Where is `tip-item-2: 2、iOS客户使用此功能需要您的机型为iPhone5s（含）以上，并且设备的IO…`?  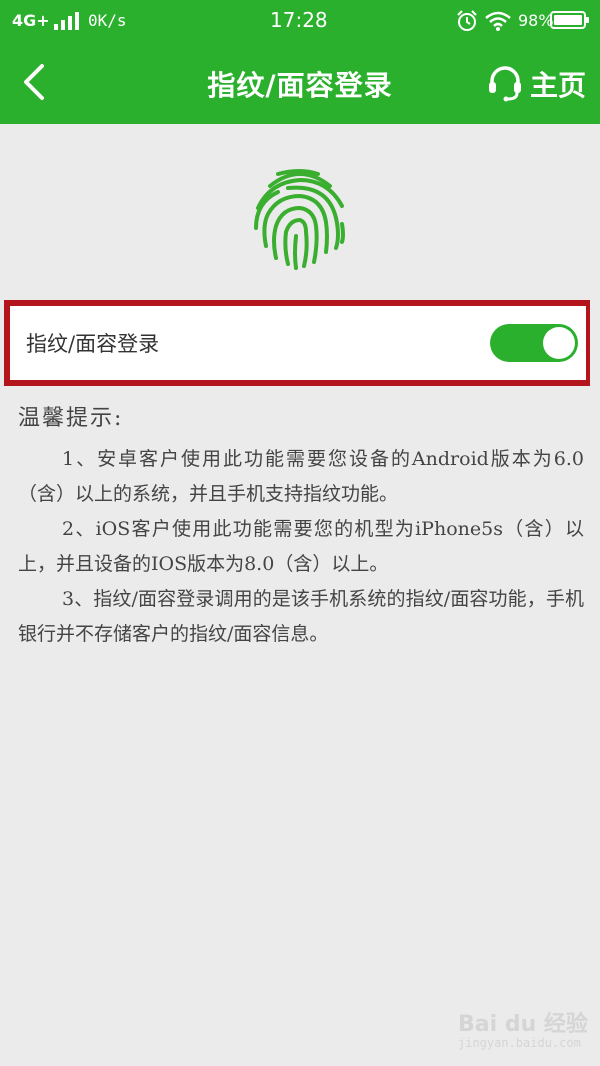 tip-item-2: 2、iOS客户使用此功能需要您的机型为iPhone5s（含）以上，并且设备的IO… is located at coordinates (301, 546).